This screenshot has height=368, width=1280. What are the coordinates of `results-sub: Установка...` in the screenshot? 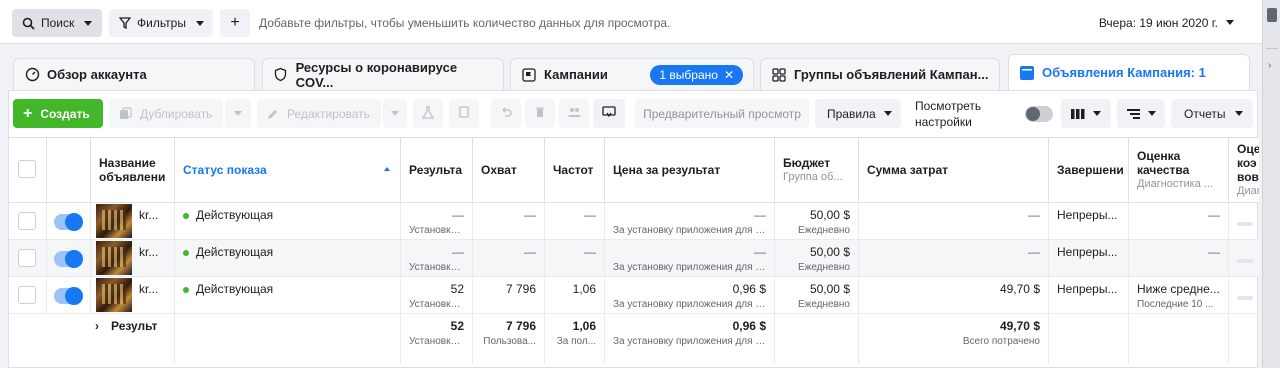 It's located at (436, 267).